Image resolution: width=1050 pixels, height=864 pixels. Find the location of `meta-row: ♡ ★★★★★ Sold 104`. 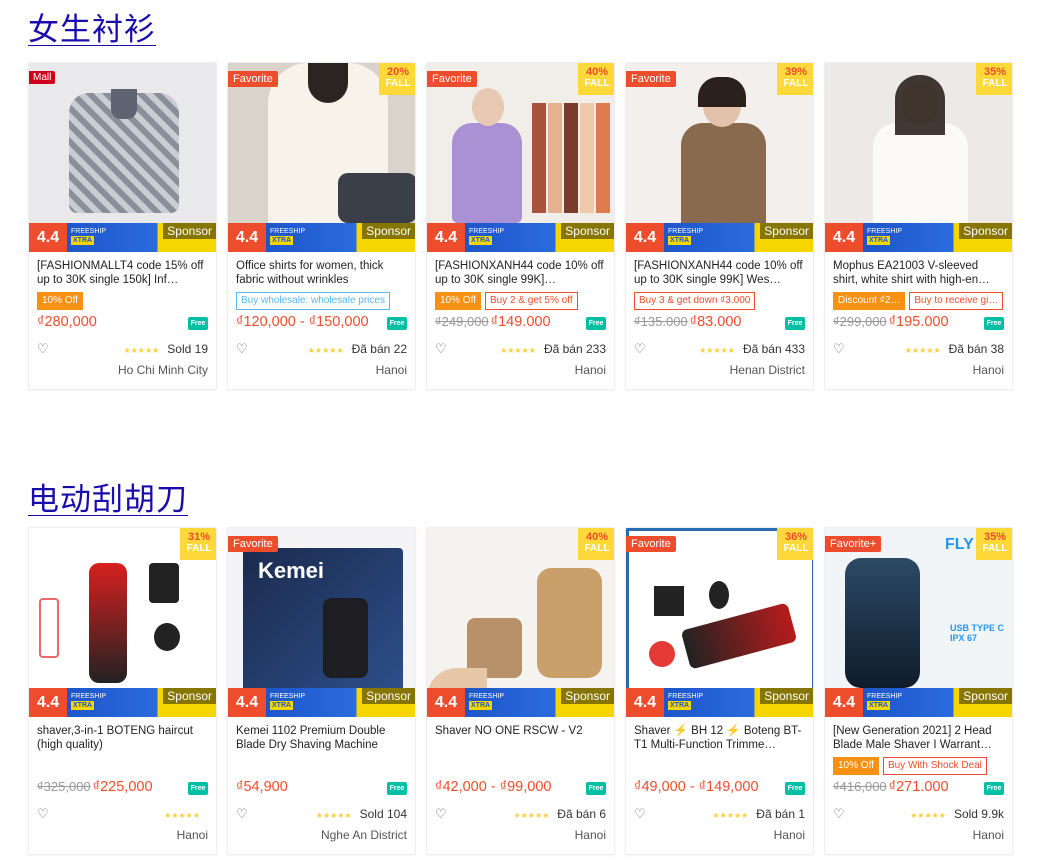

meta-row: ♡ ★★★★★ Sold 104 is located at coordinates (321, 815).